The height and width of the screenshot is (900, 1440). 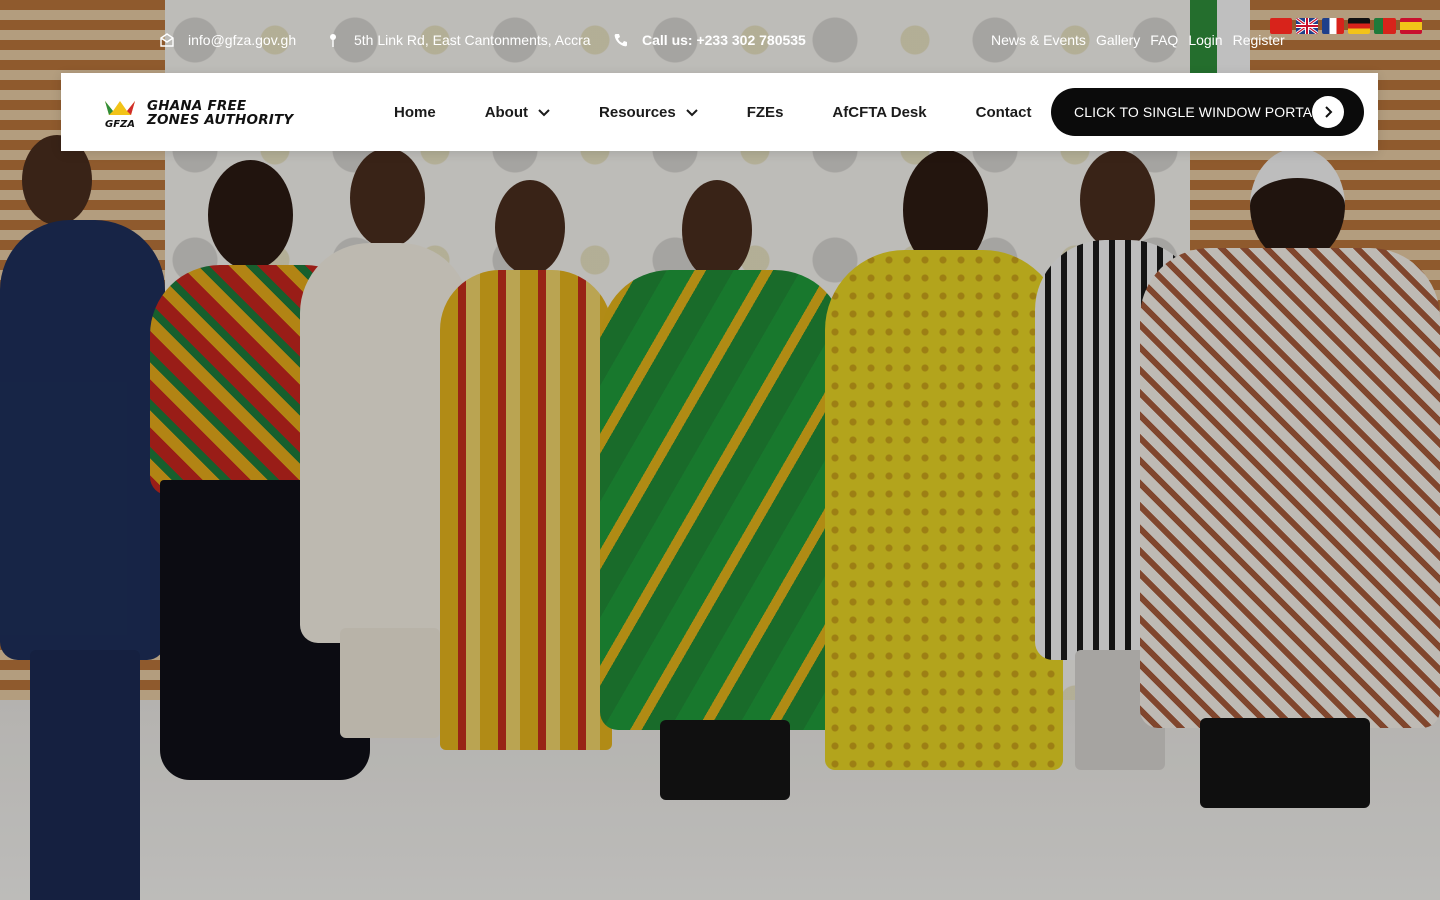 I want to click on address-contact: 5th Link Rd, East Cantonments, Accra, so click(x=458, y=40).